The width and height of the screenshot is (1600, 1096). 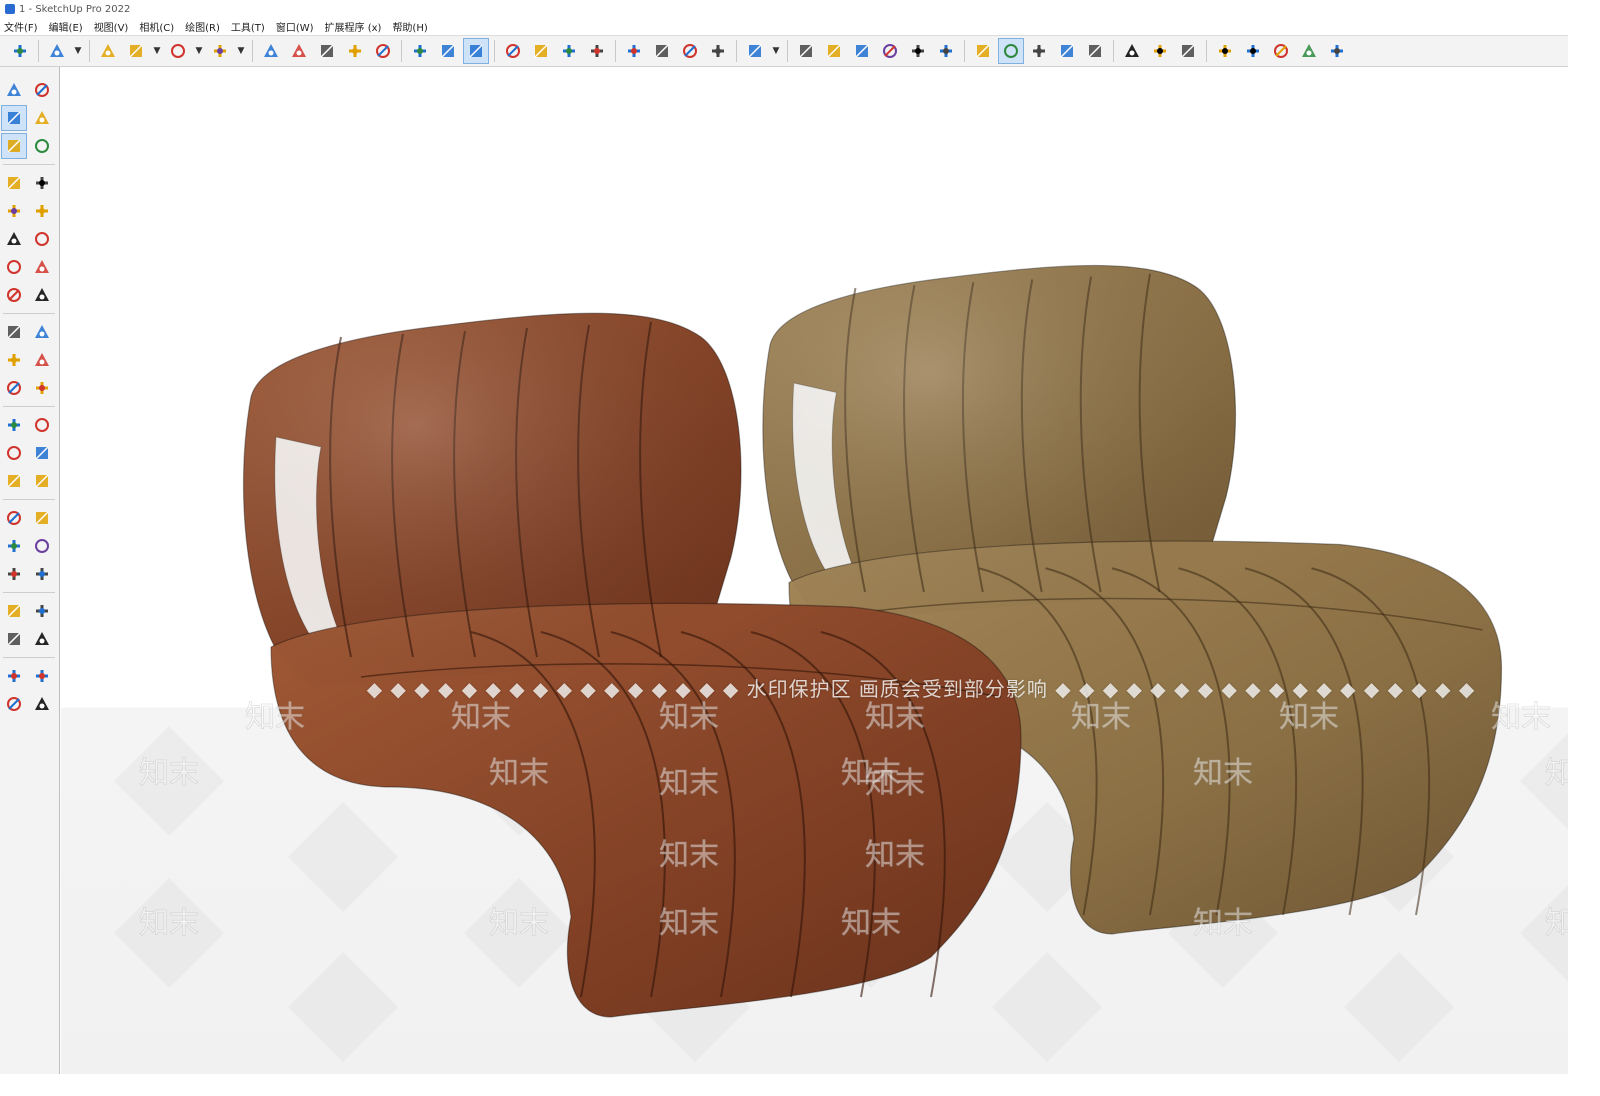 I want to click on info-button, so click(x=1281, y=51).